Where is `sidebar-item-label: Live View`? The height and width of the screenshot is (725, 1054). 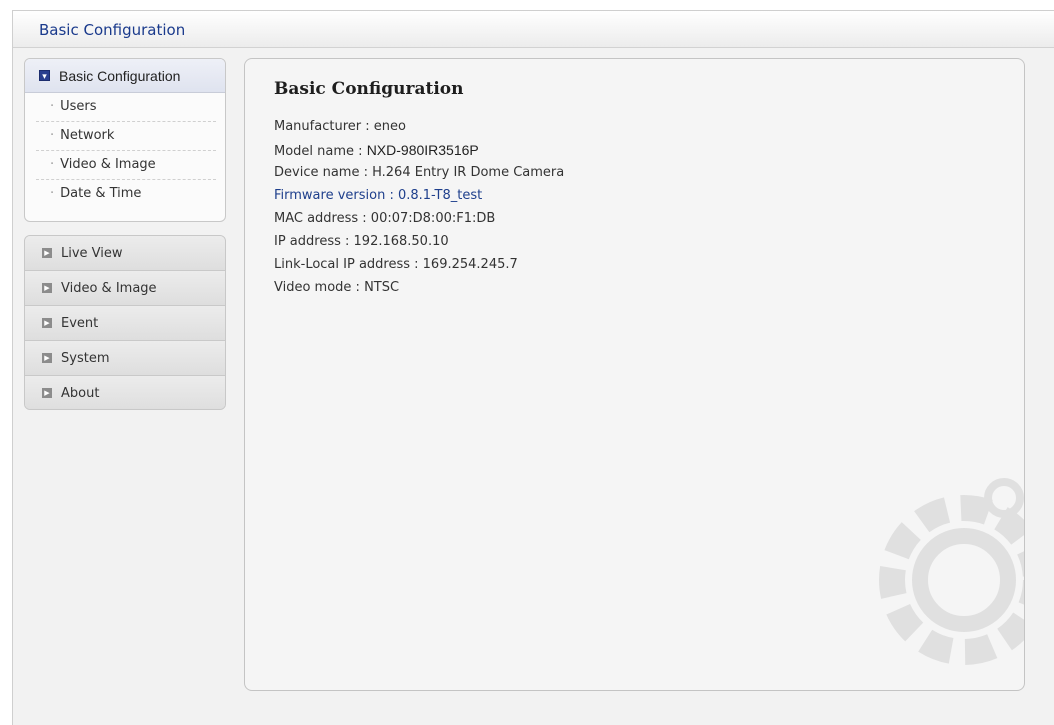 sidebar-item-label: Live View is located at coordinates (92, 253).